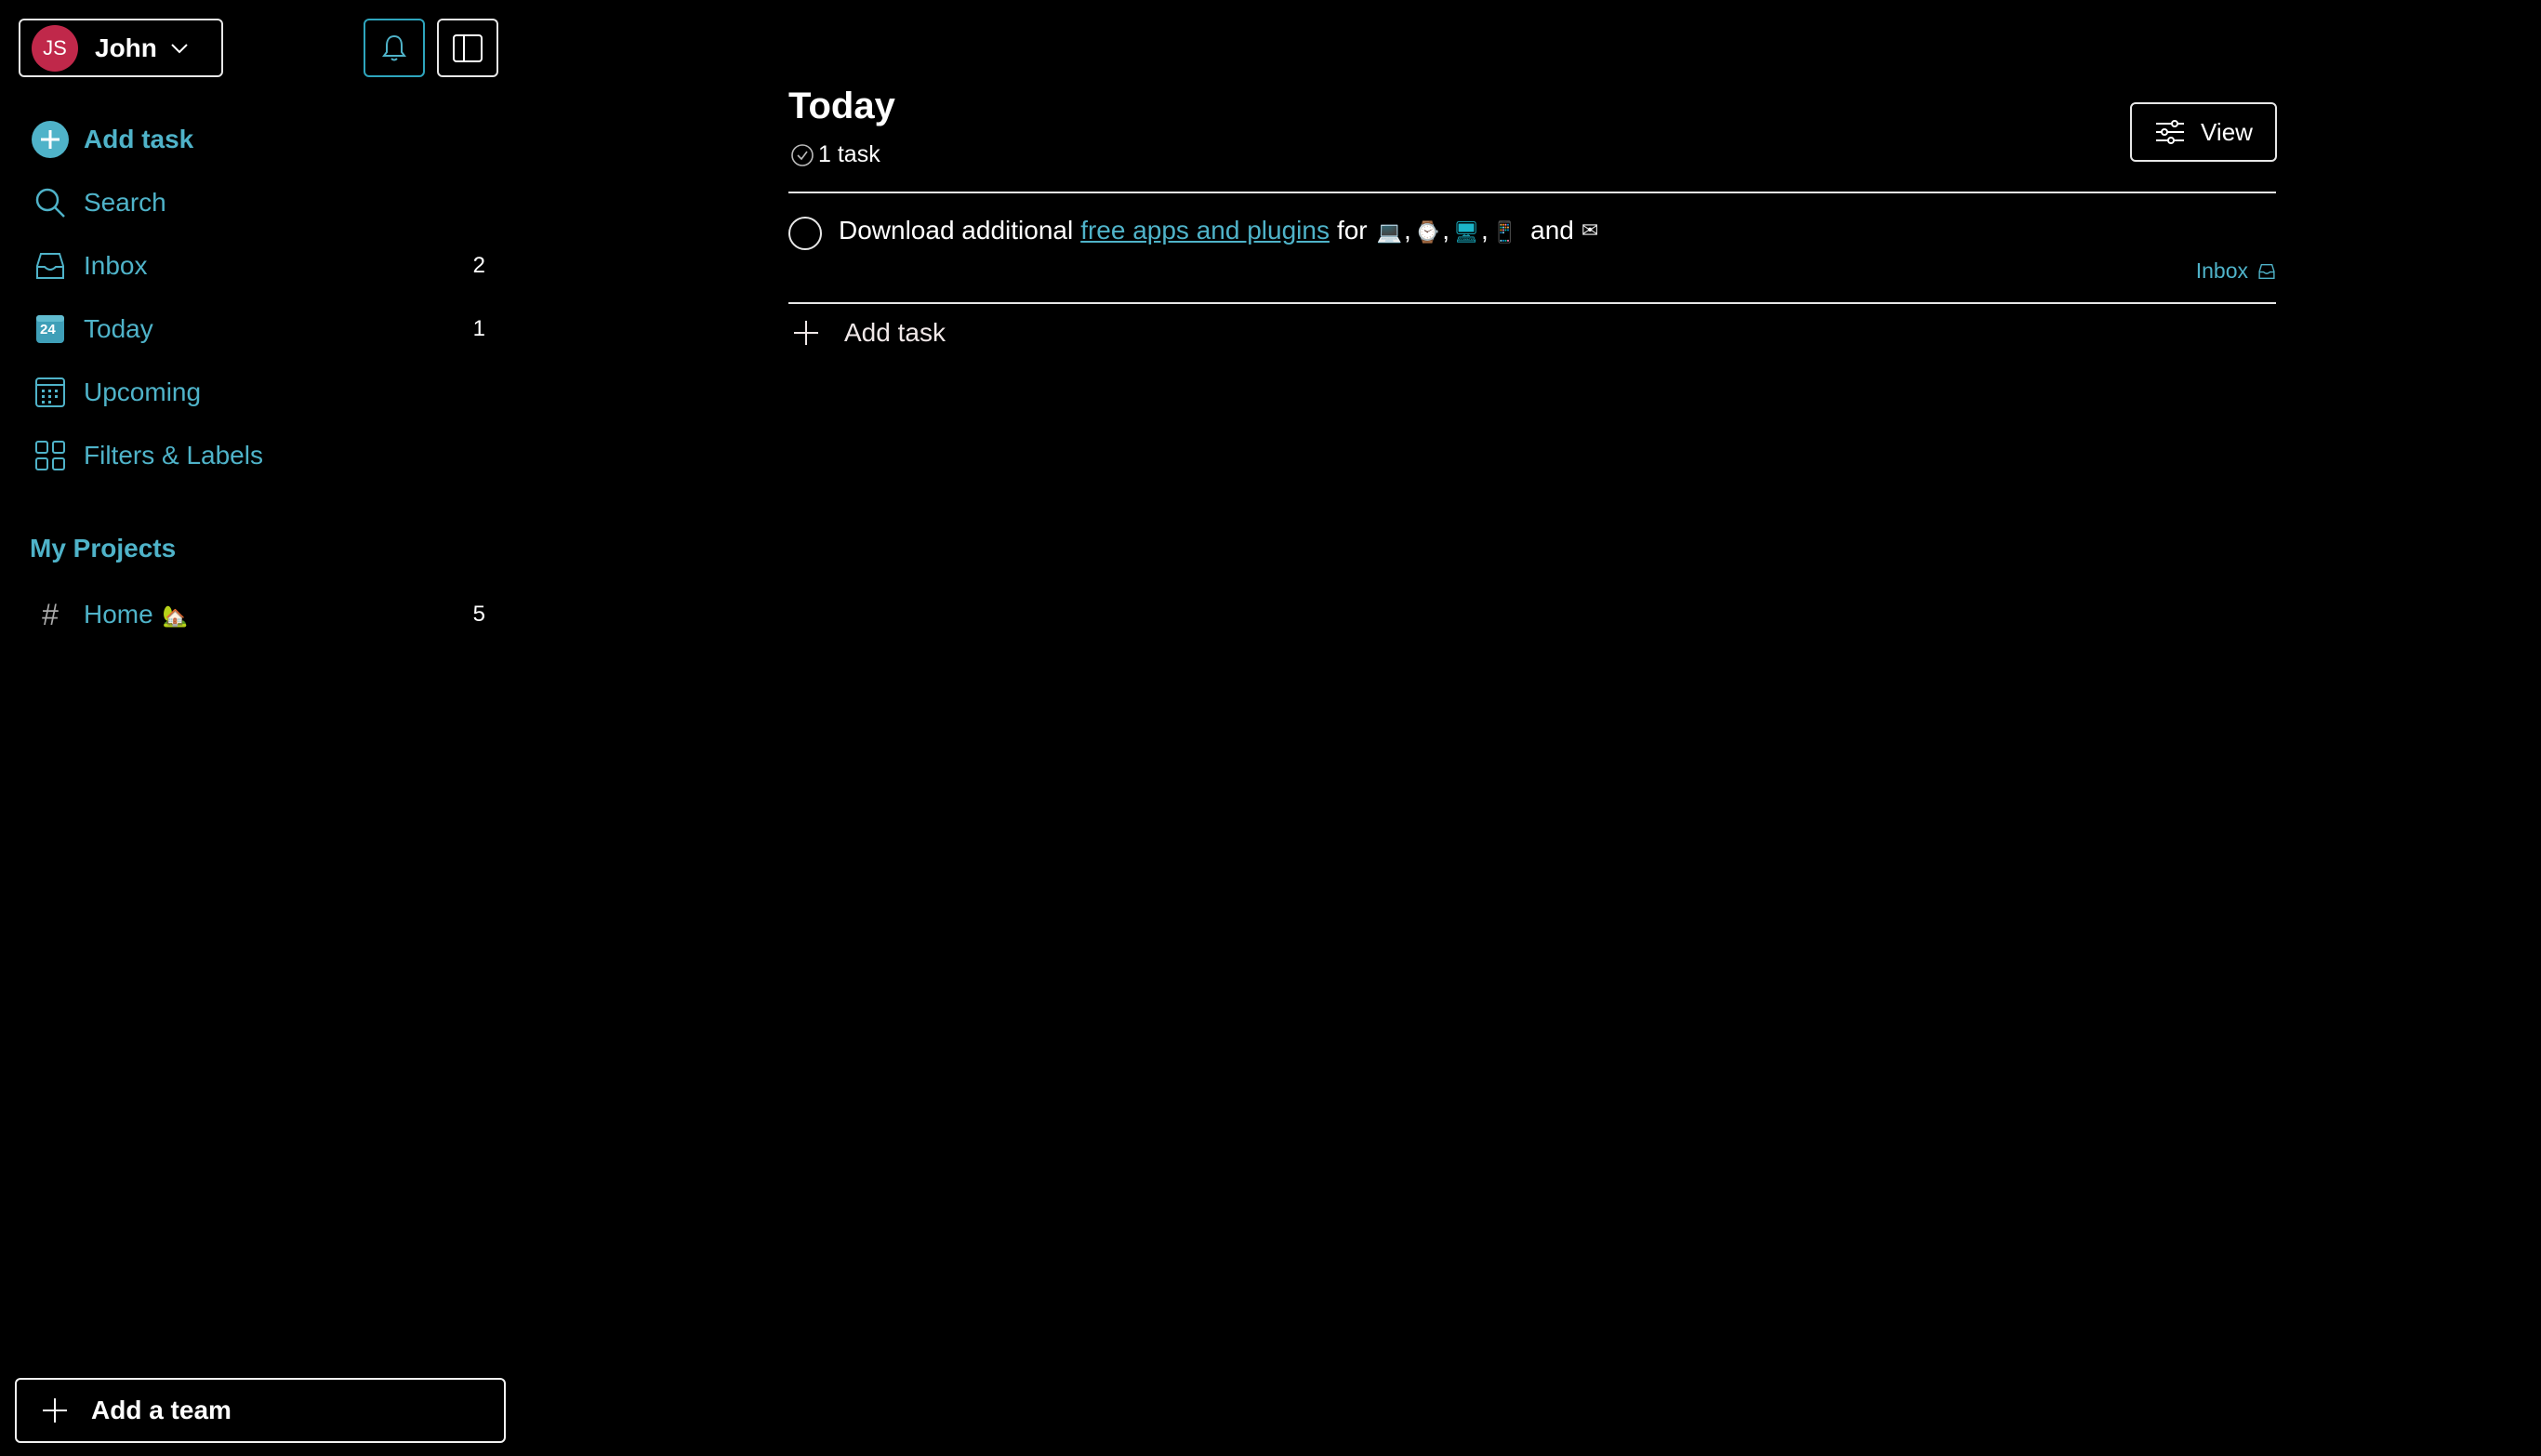 The image size is (2541, 1456). Describe the element at coordinates (479, 265) in the screenshot. I see `inbox-count: 2` at that location.